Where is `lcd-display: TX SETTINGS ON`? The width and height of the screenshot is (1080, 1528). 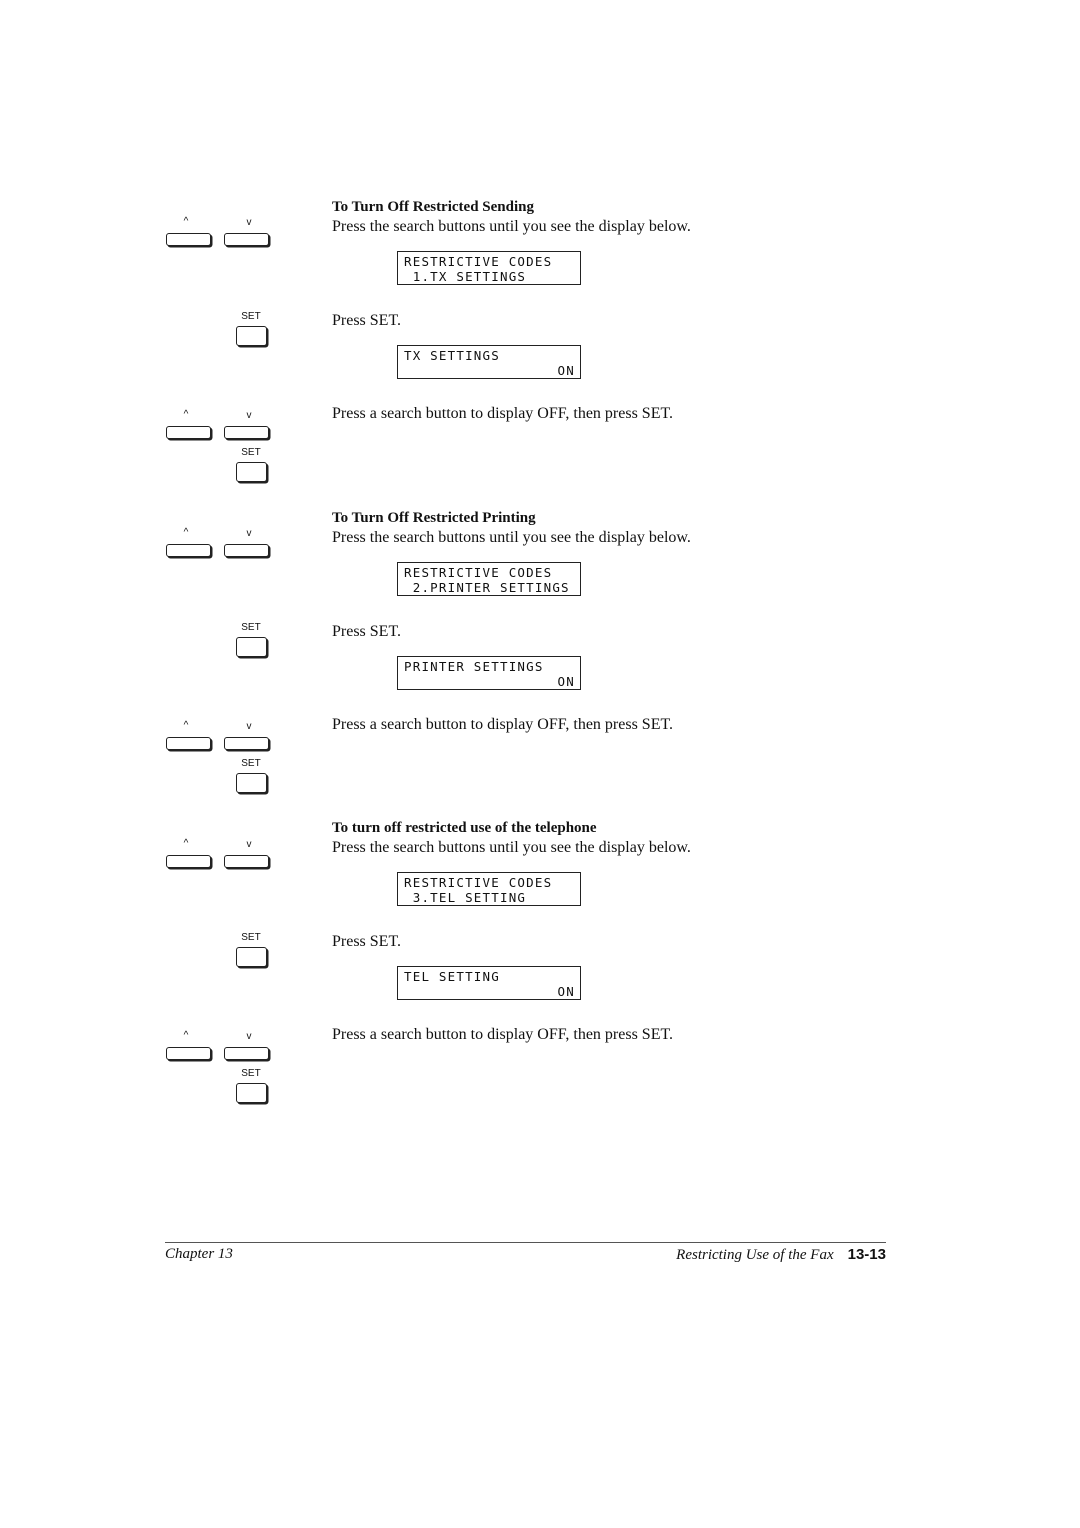 lcd-display: TX SETTINGS ON is located at coordinates (489, 362).